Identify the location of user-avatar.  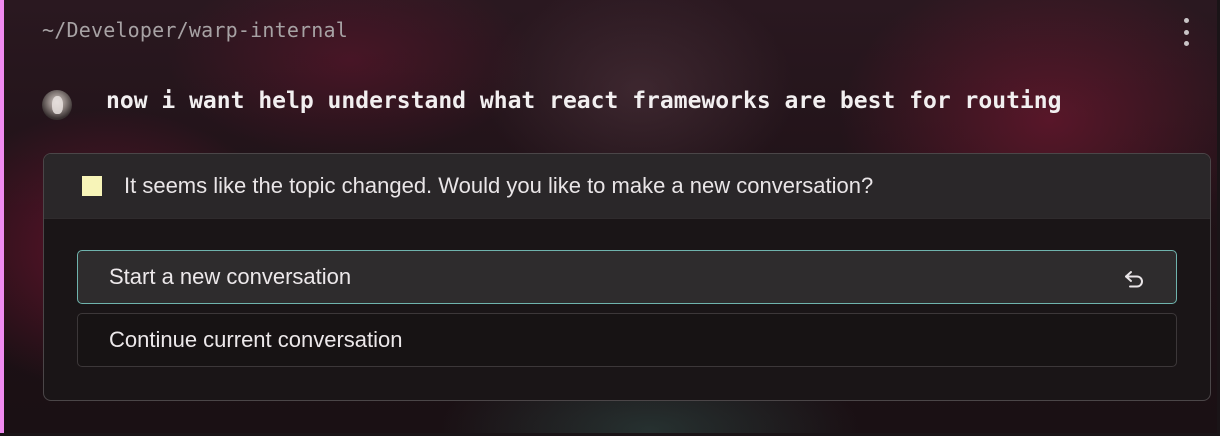
(57, 105).